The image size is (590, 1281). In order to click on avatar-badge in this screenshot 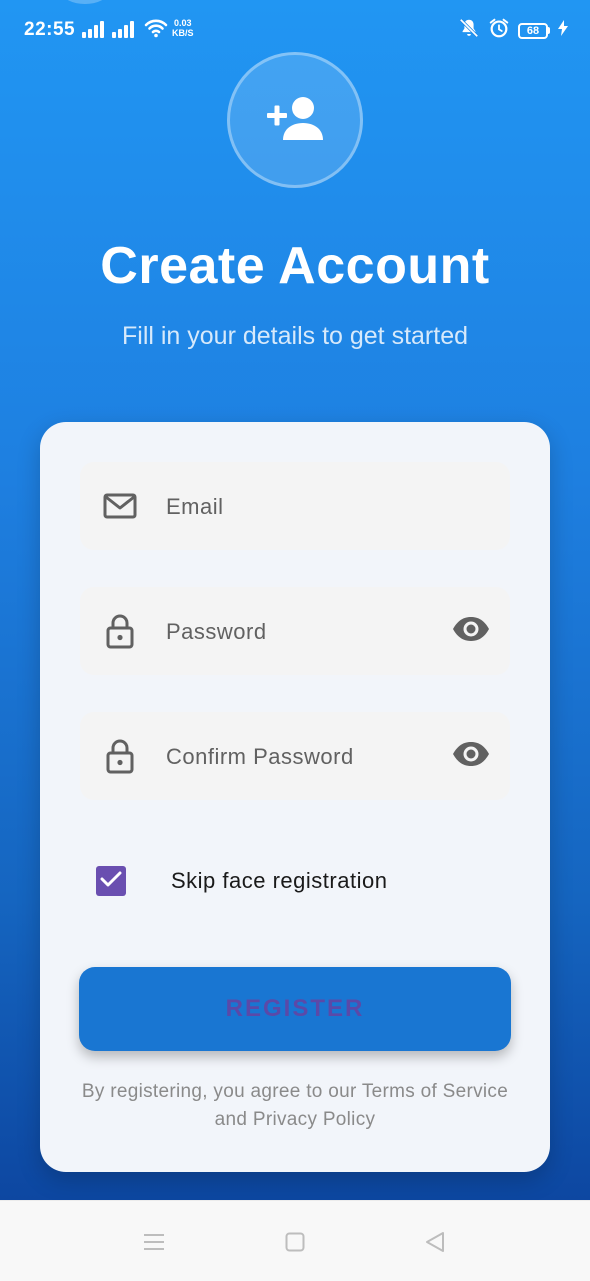, I will do `click(295, 120)`.